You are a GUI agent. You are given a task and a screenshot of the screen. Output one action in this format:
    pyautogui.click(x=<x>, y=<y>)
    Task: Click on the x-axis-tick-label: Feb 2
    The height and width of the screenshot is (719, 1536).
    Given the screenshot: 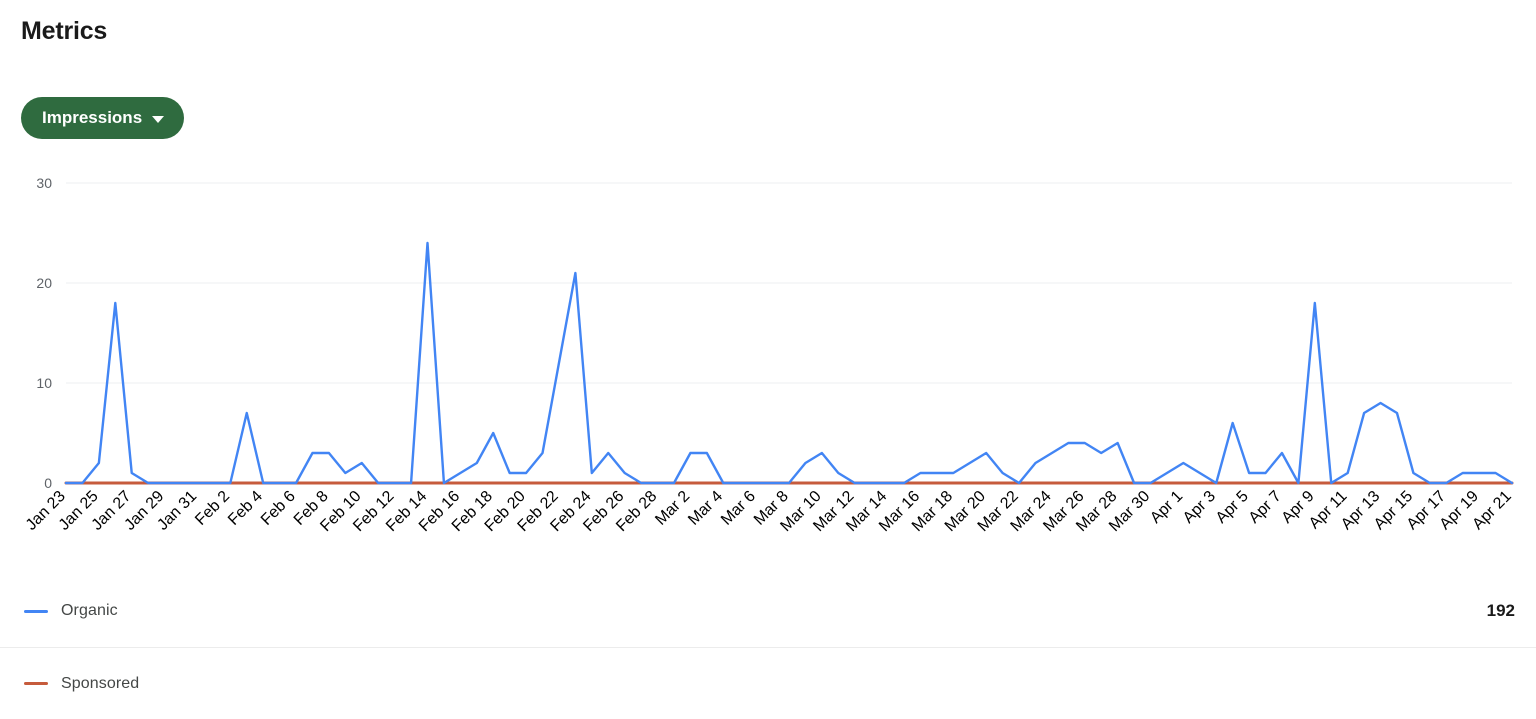 What is the action you would take?
    pyautogui.click(x=212, y=508)
    